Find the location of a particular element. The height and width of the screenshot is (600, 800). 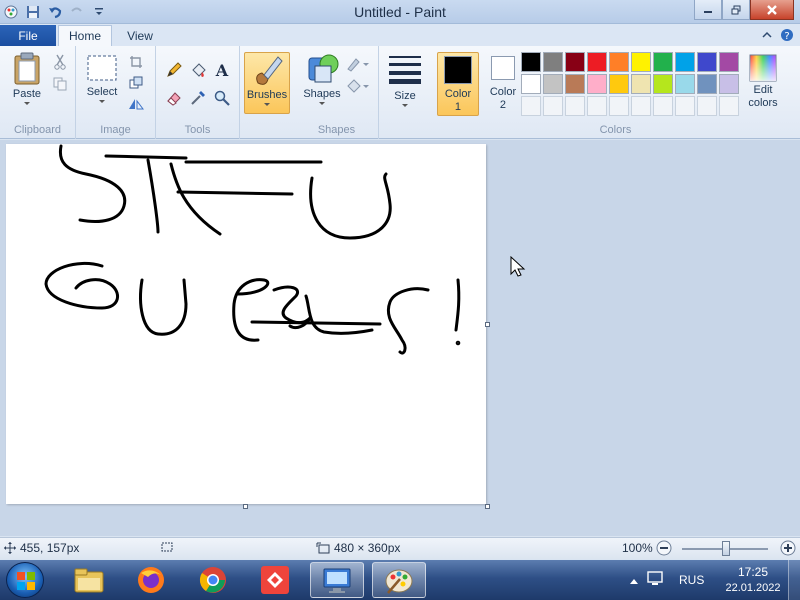

svg-text: A is located at coordinates (222, 70).